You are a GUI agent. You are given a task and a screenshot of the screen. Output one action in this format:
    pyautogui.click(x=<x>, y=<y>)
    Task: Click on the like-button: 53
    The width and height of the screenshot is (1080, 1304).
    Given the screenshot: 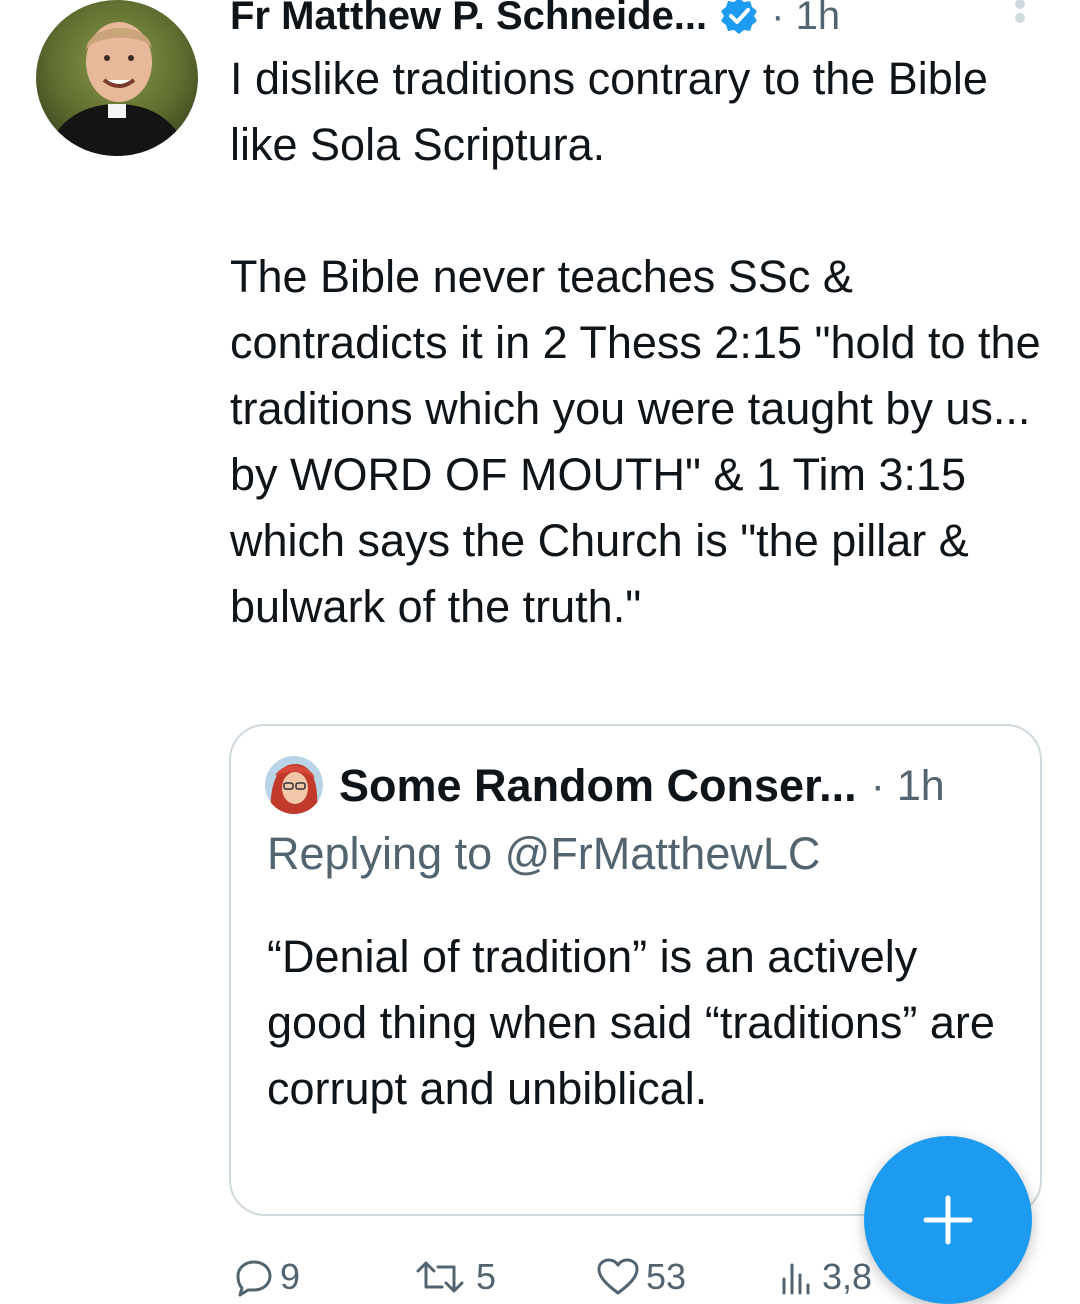 What is the action you would take?
    pyautogui.click(x=641, y=1277)
    